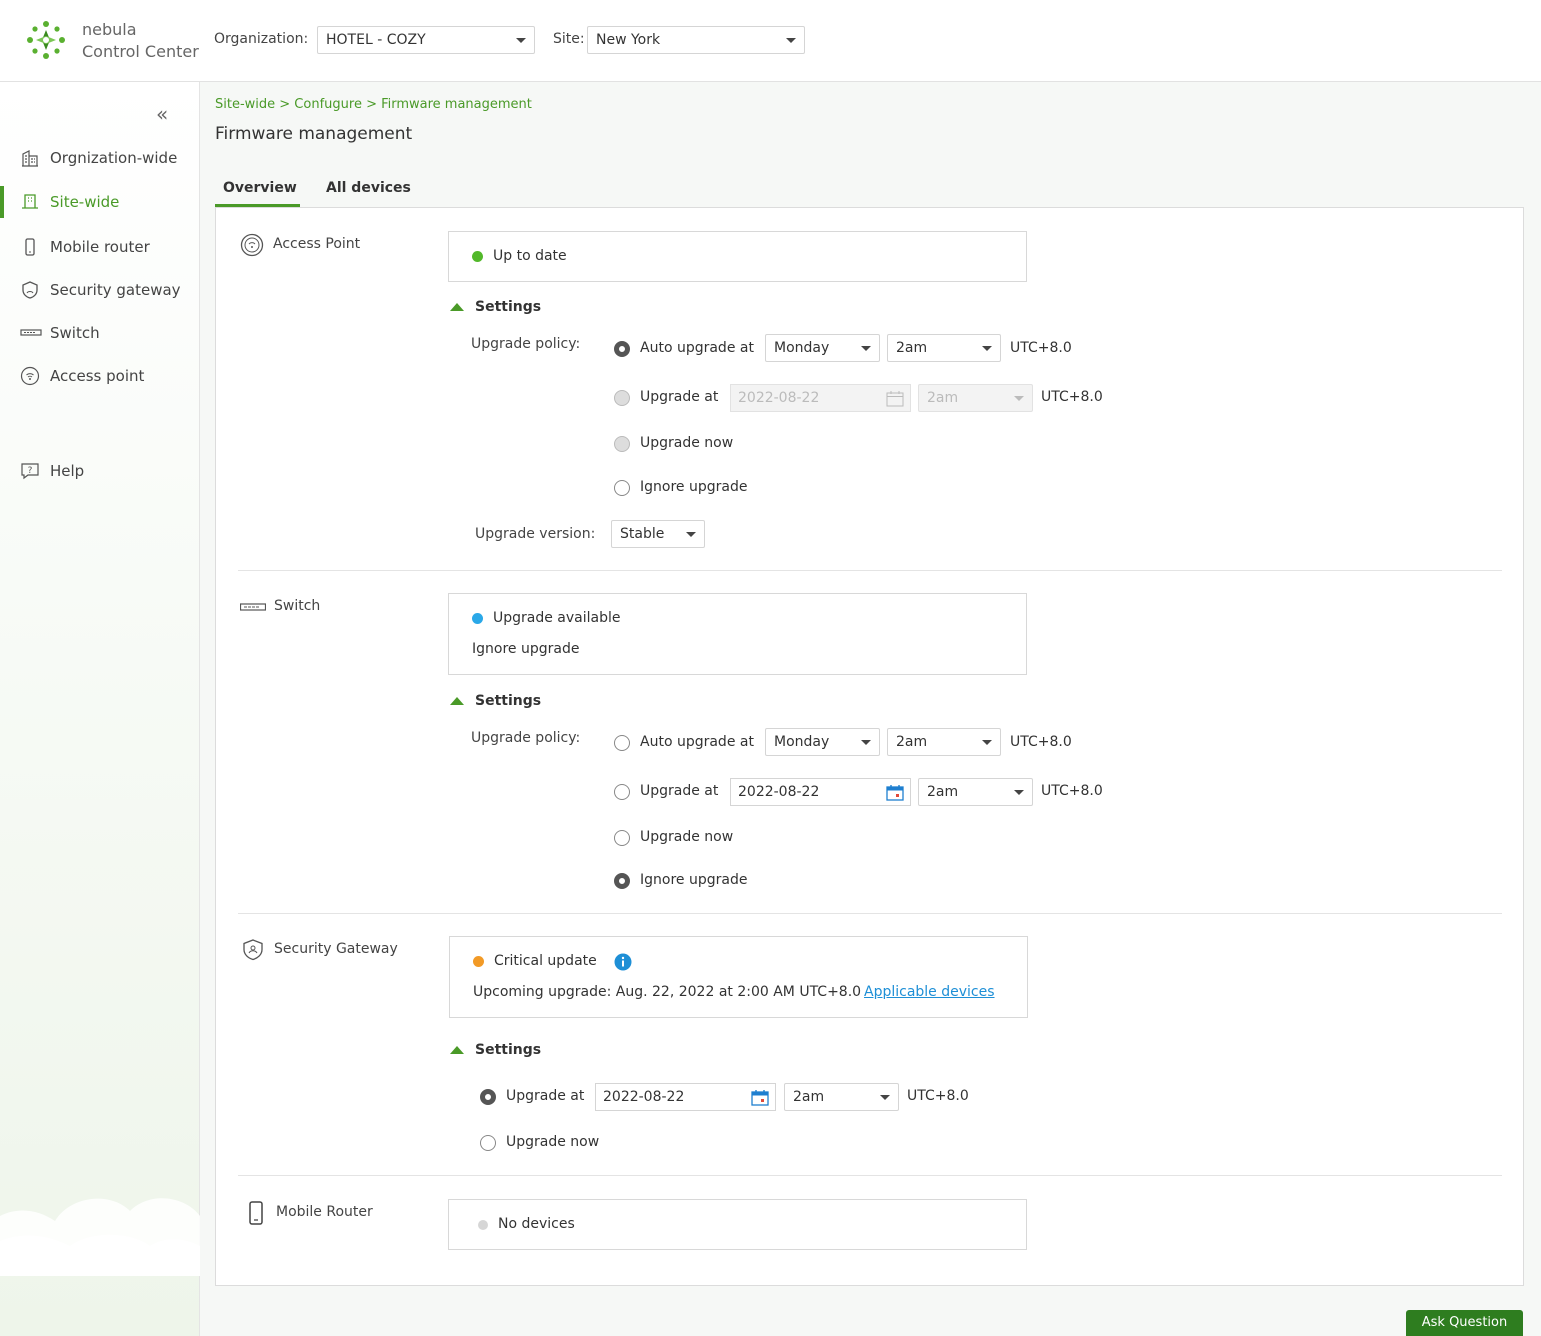 Image resolution: width=1541 pixels, height=1336 pixels. I want to click on ap-ignore-upgrade-radio, so click(622, 488).